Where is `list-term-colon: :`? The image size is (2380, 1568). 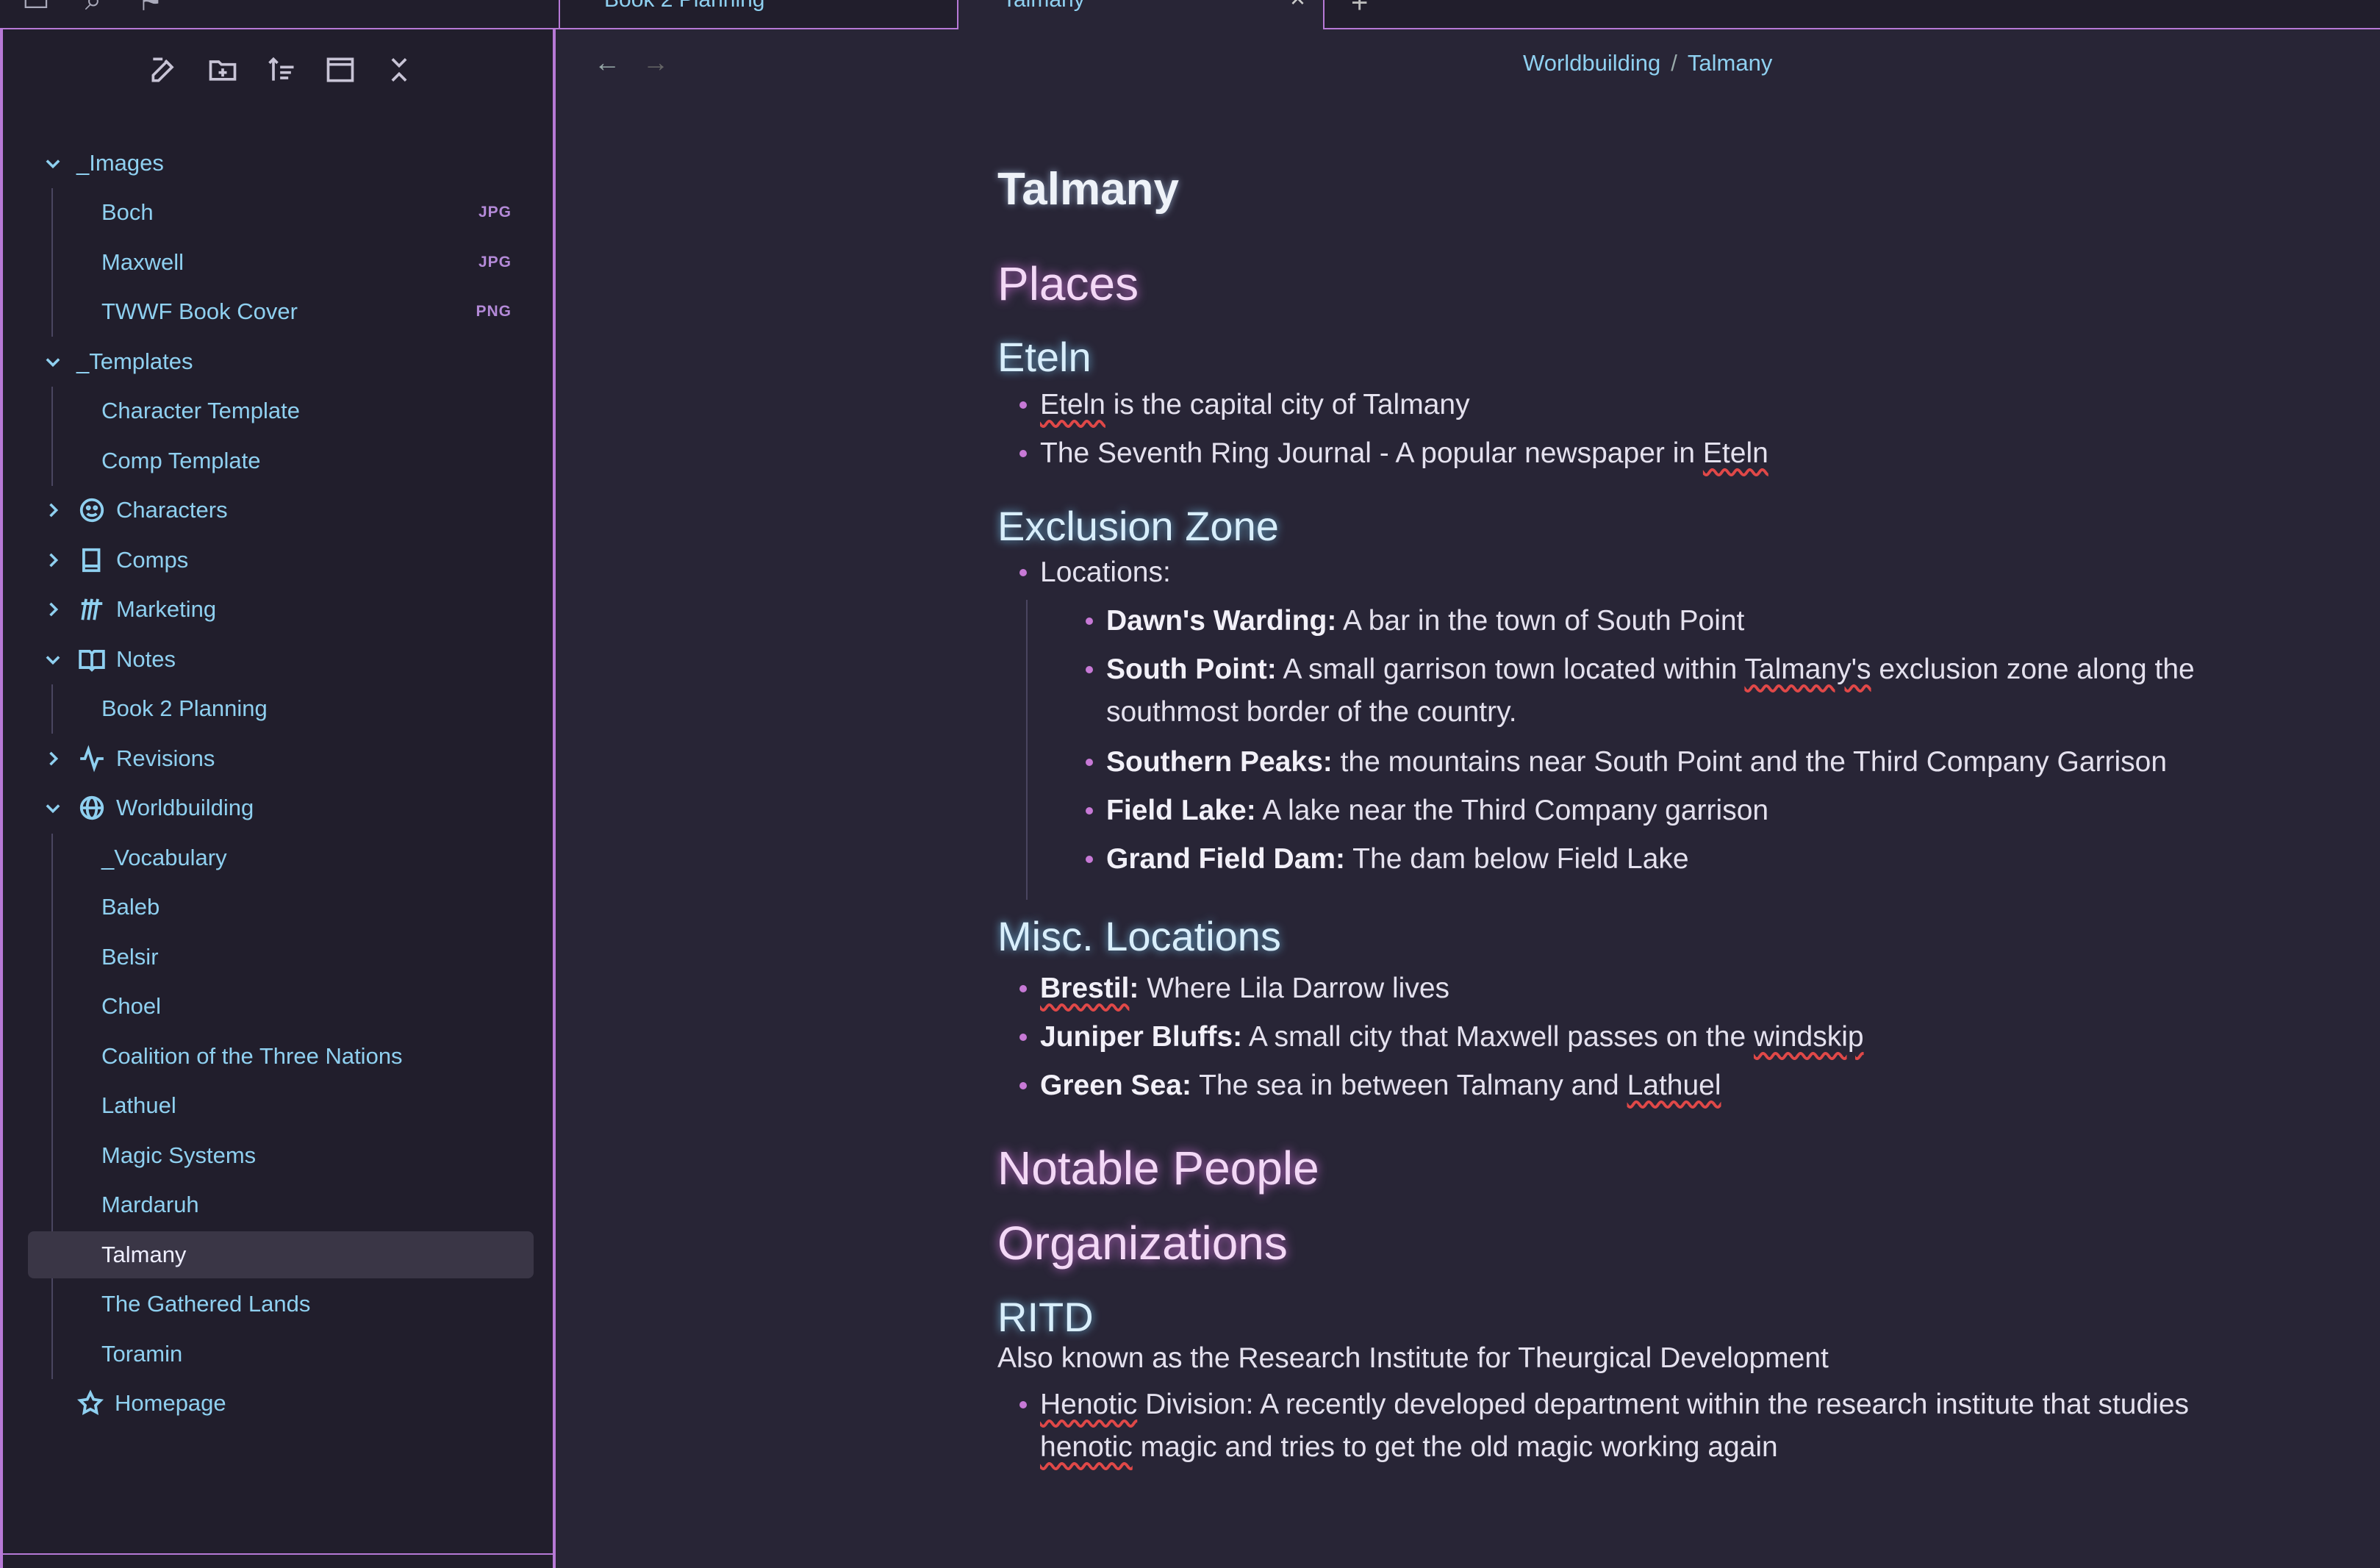
list-term-colon: : is located at coordinates (1134, 988).